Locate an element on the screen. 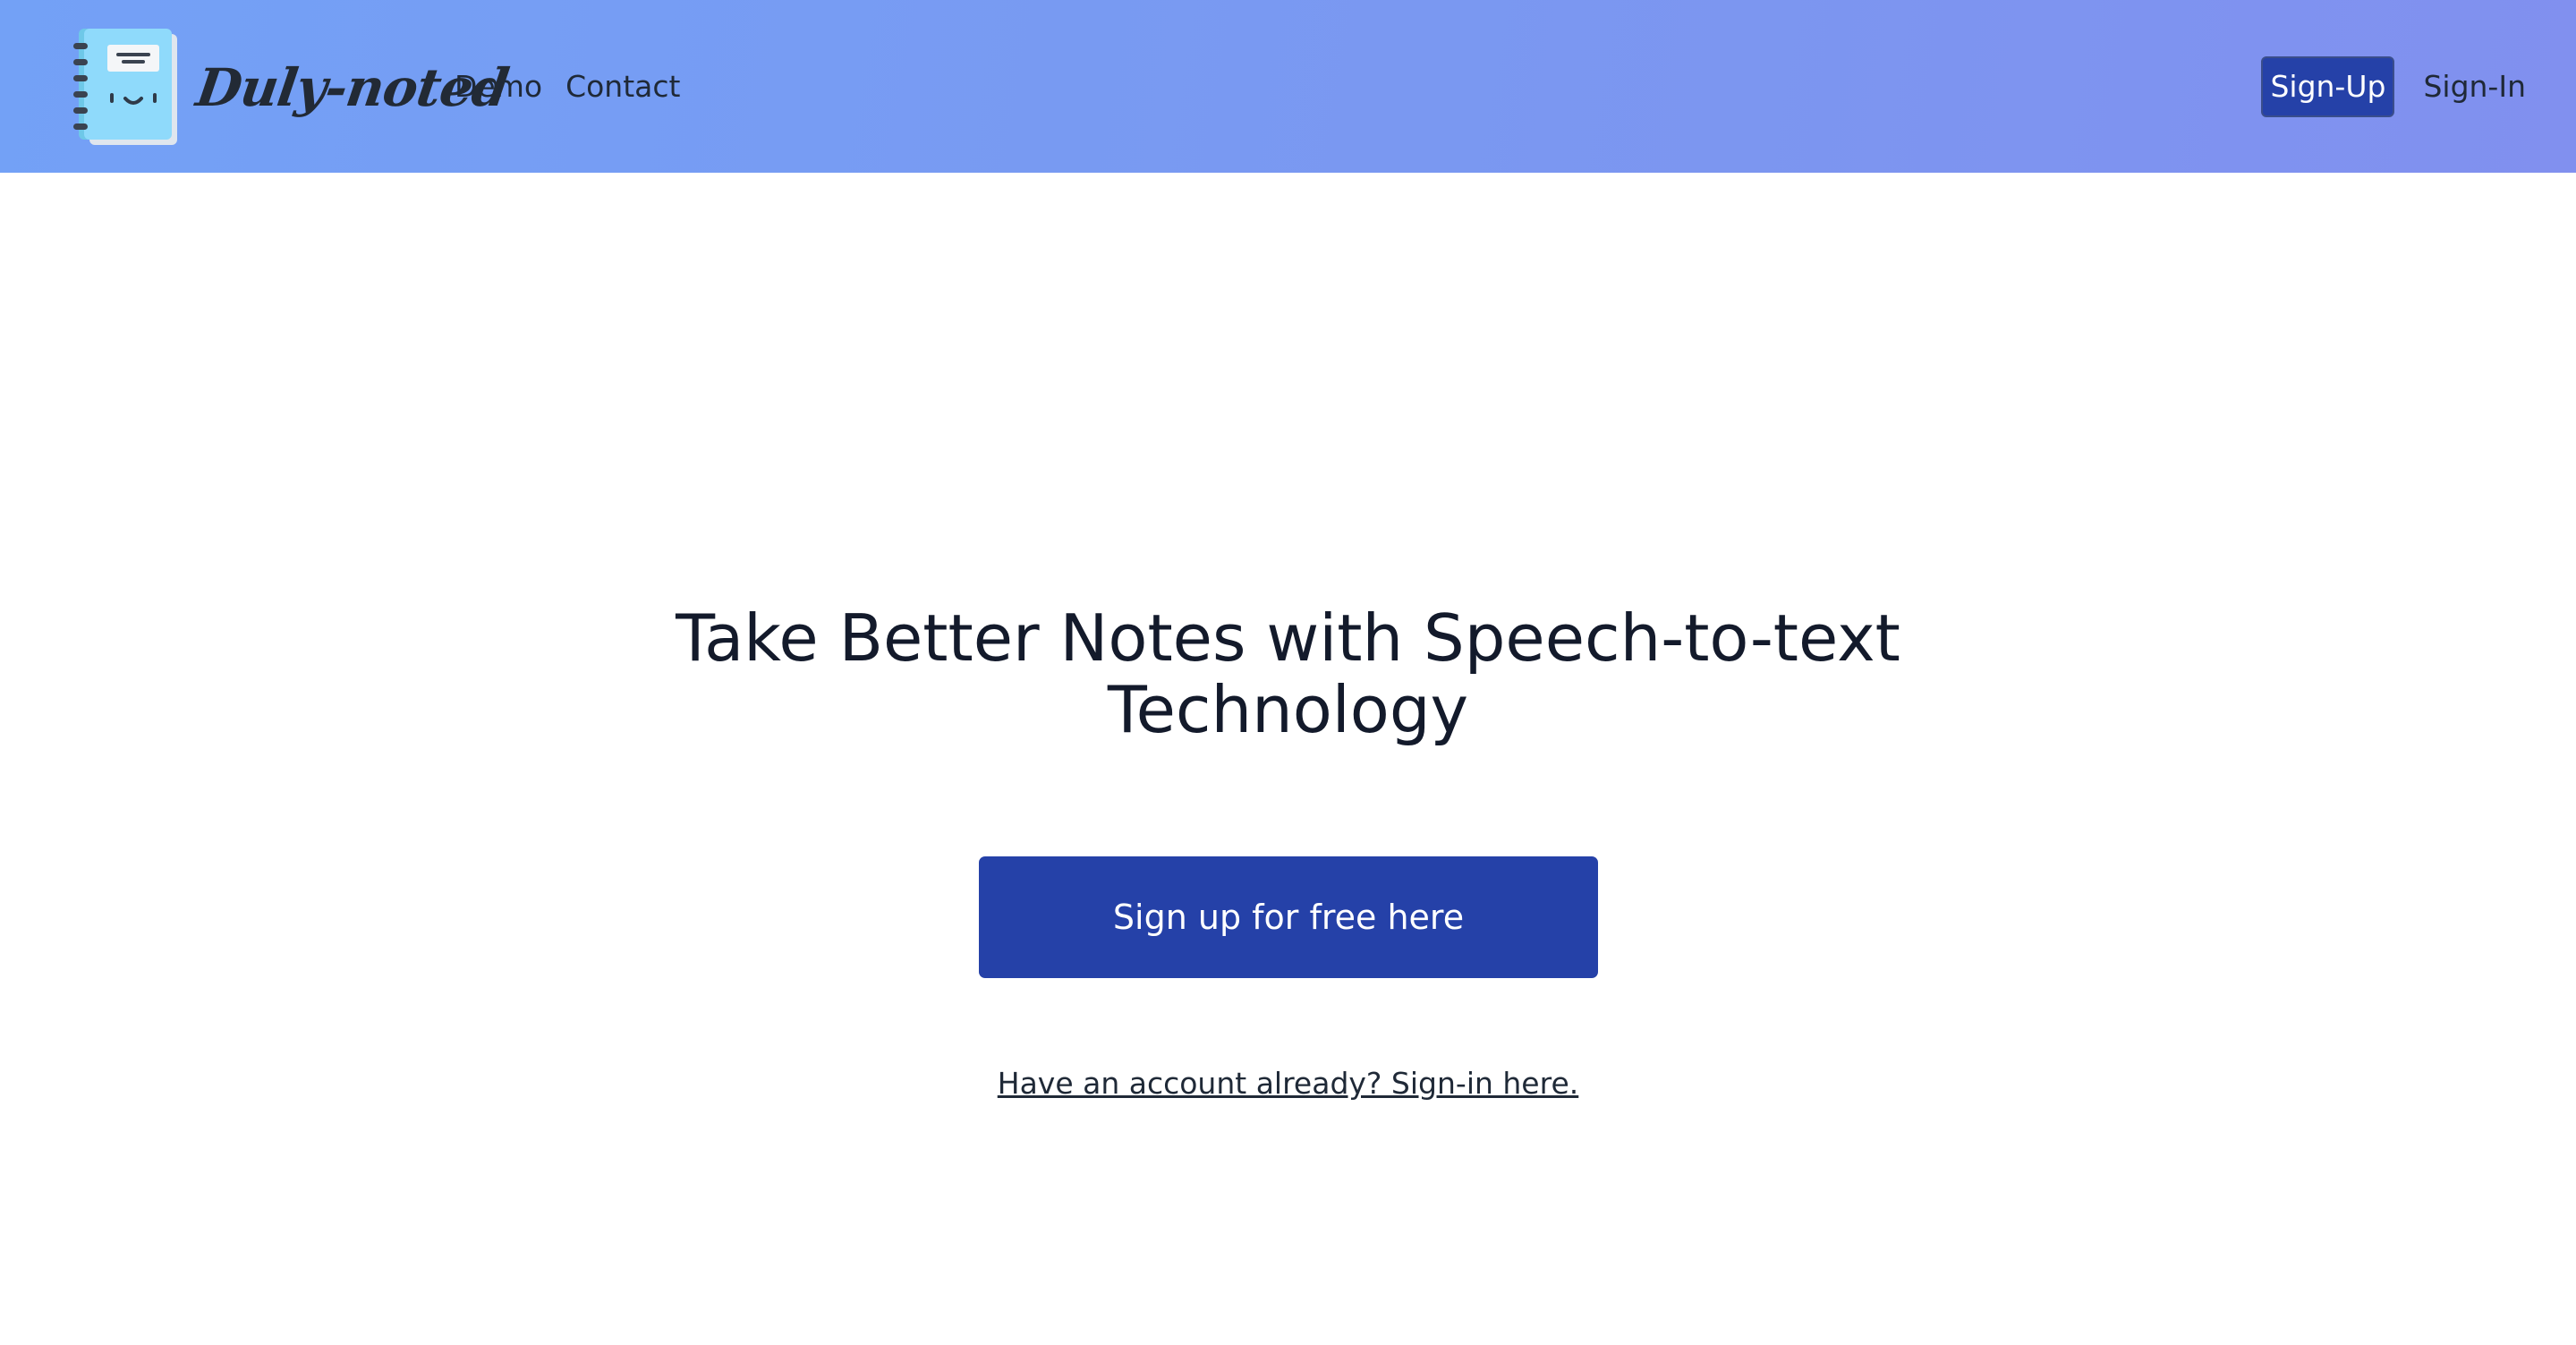 This screenshot has width=2576, height=1345. signup-free-button: Sign up for free here is located at coordinates (1288, 917).